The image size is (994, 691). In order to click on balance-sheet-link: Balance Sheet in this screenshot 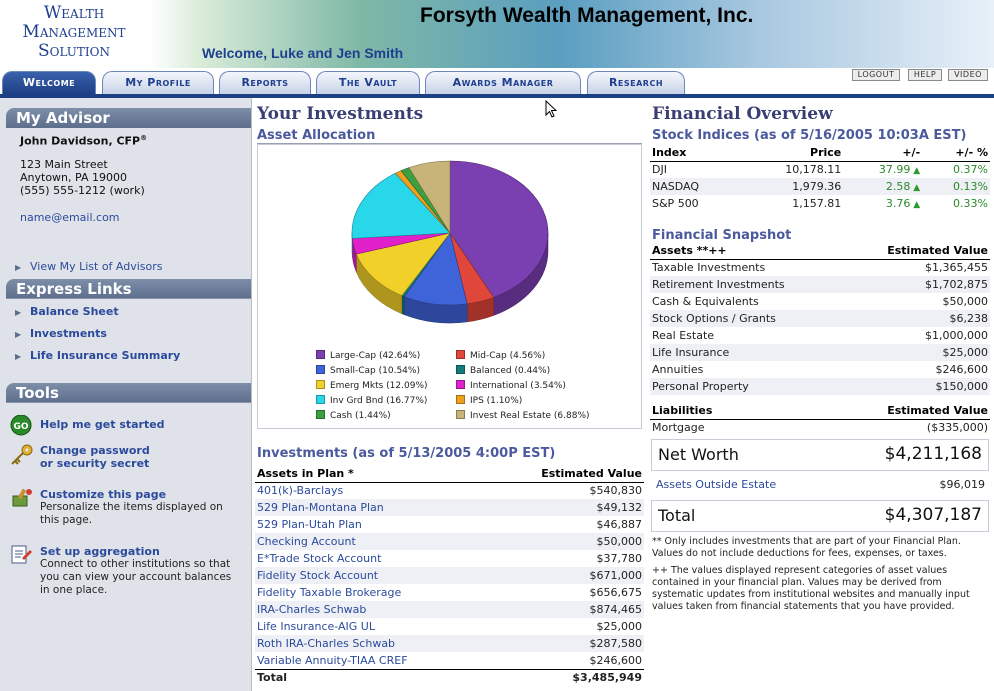, I will do `click(74, 311)`.